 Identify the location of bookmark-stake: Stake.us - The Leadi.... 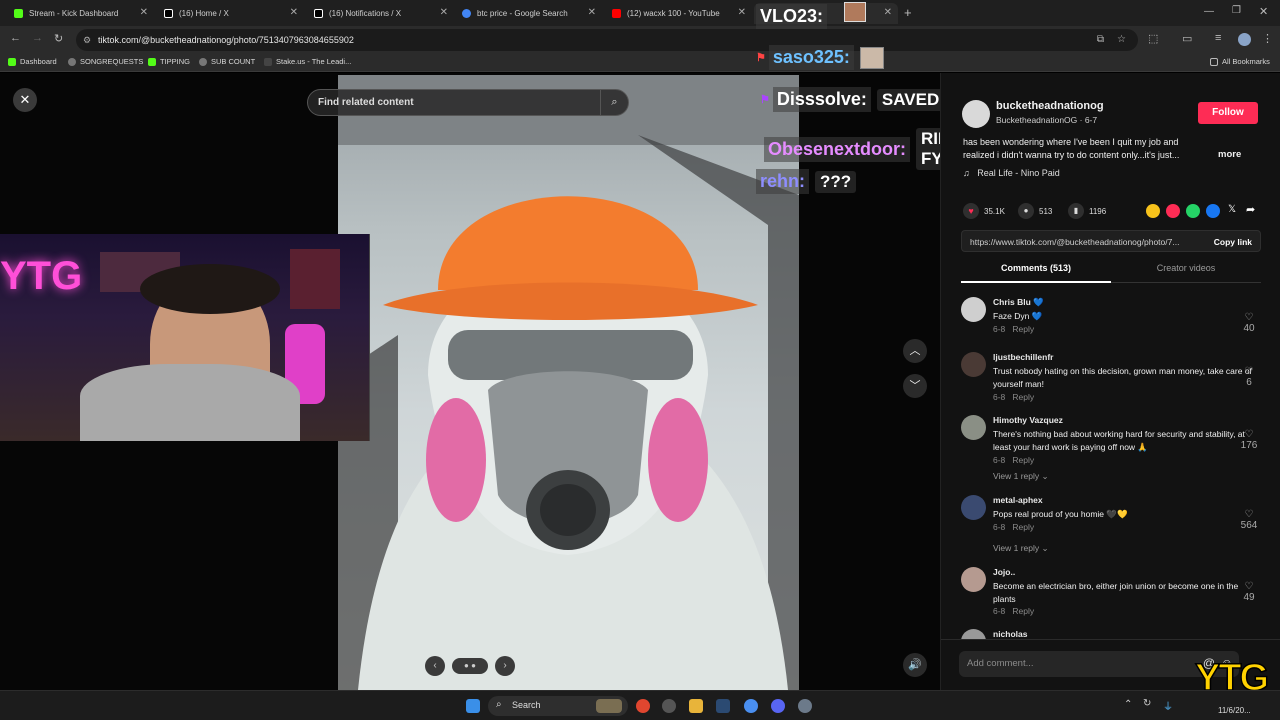
(307, 61).